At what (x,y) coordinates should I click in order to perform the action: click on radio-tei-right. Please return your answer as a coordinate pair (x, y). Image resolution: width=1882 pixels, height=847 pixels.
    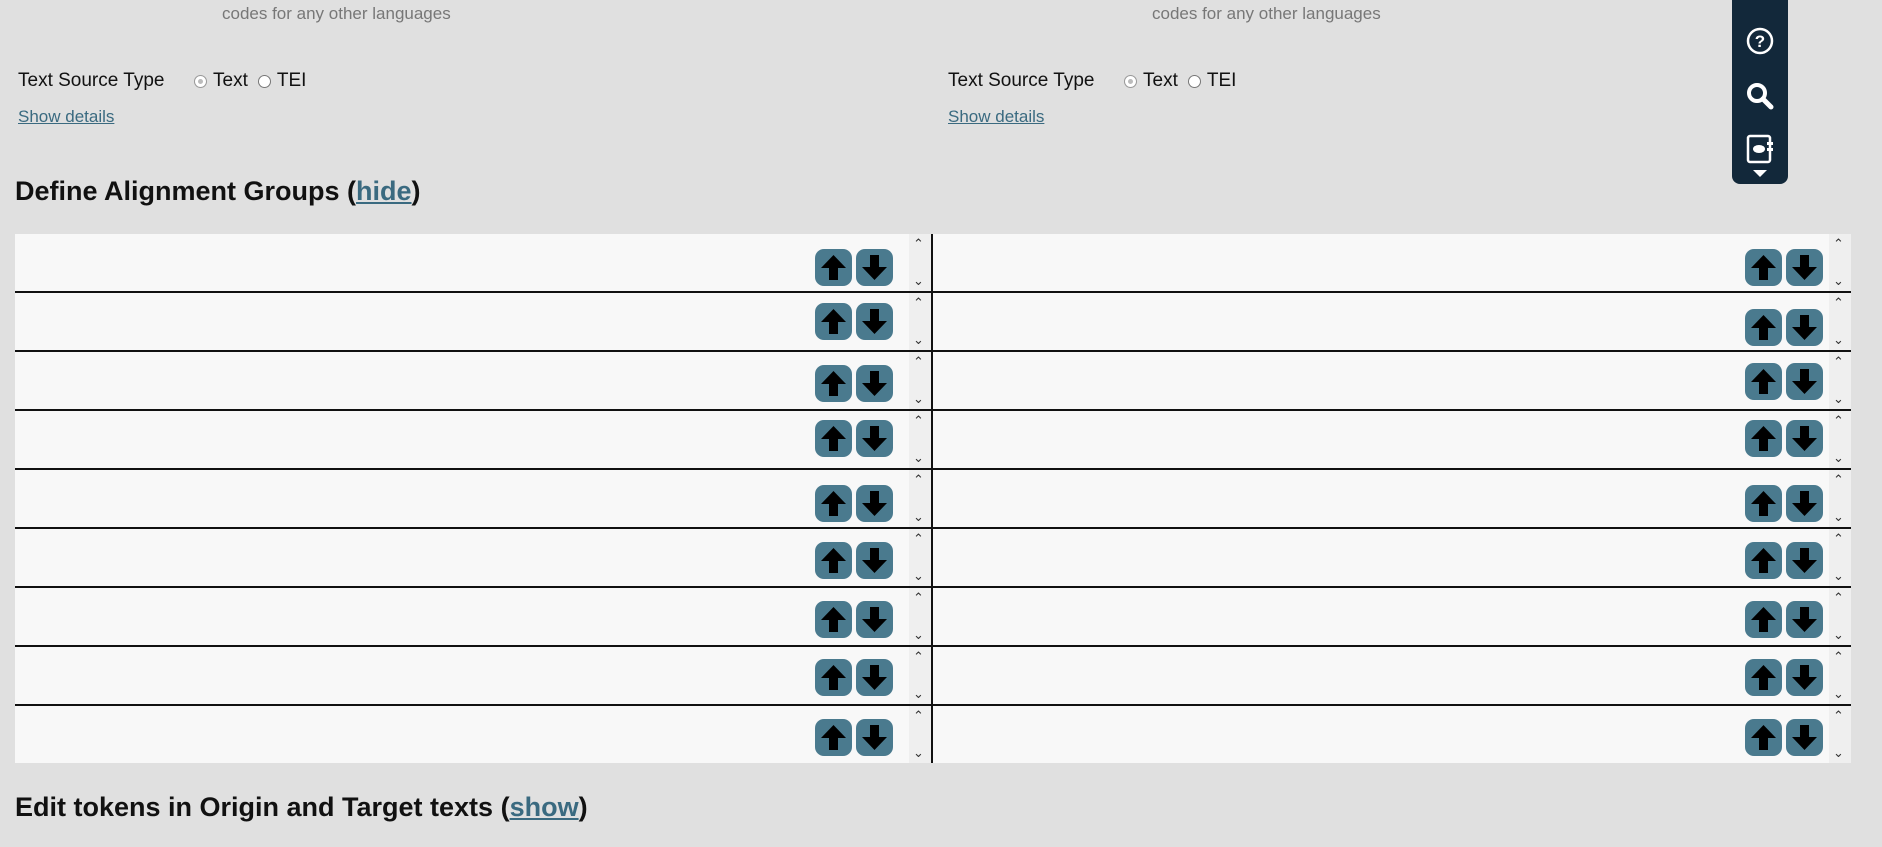
    Looking at the image, I should click on (1194, 81).